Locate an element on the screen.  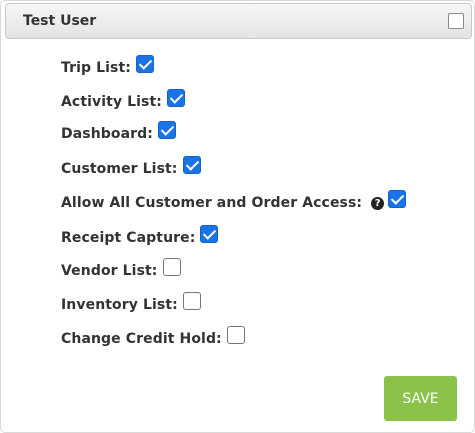
dashboard-checkbox is located at coordinates (166, 130).